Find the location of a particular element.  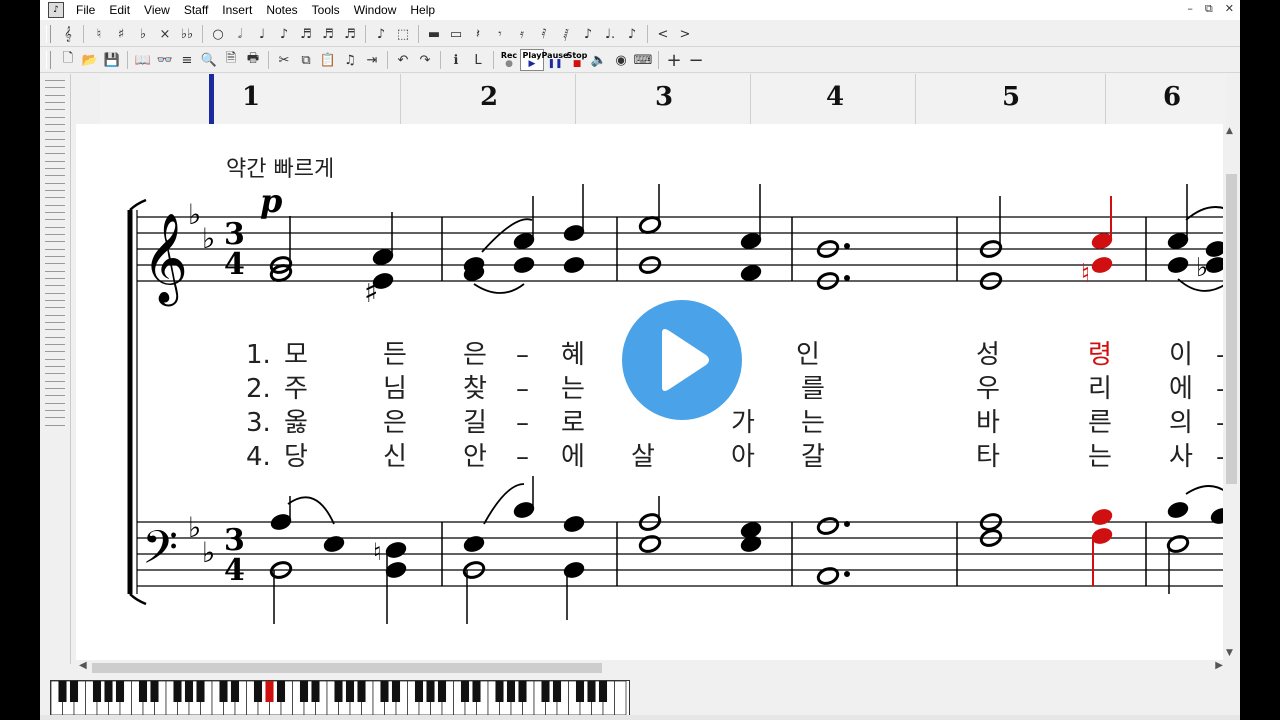

half-rest-icon: ▭ is located at coordinates (456, 34).